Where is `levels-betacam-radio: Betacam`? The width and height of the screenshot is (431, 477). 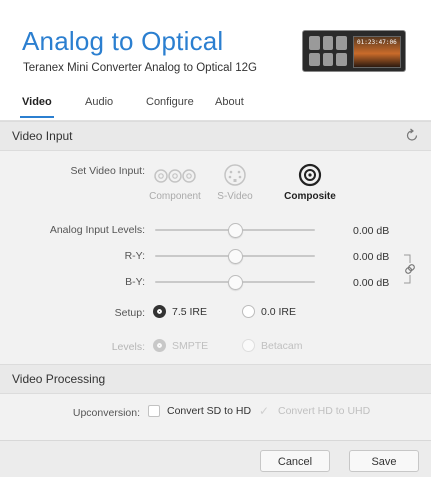 levels-betacam-radio: Betacam is located at coordinates (272, 345).